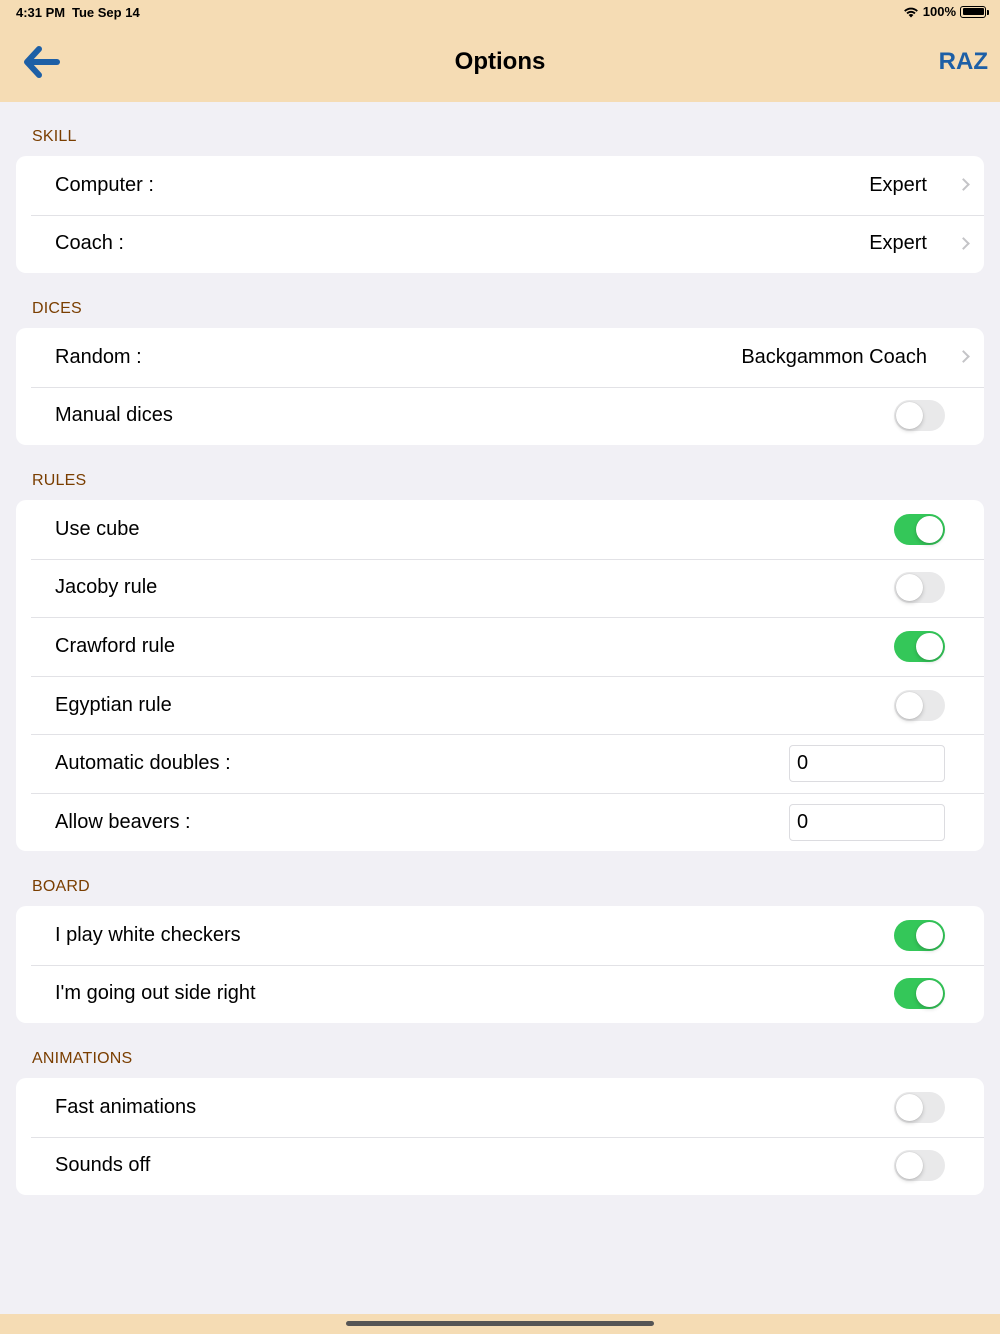 This screenshot has height=1334, width=1000. Describe the element at coordinates (939, 11) in the screenshot. I see `battery-percentage: 100%` at that location.